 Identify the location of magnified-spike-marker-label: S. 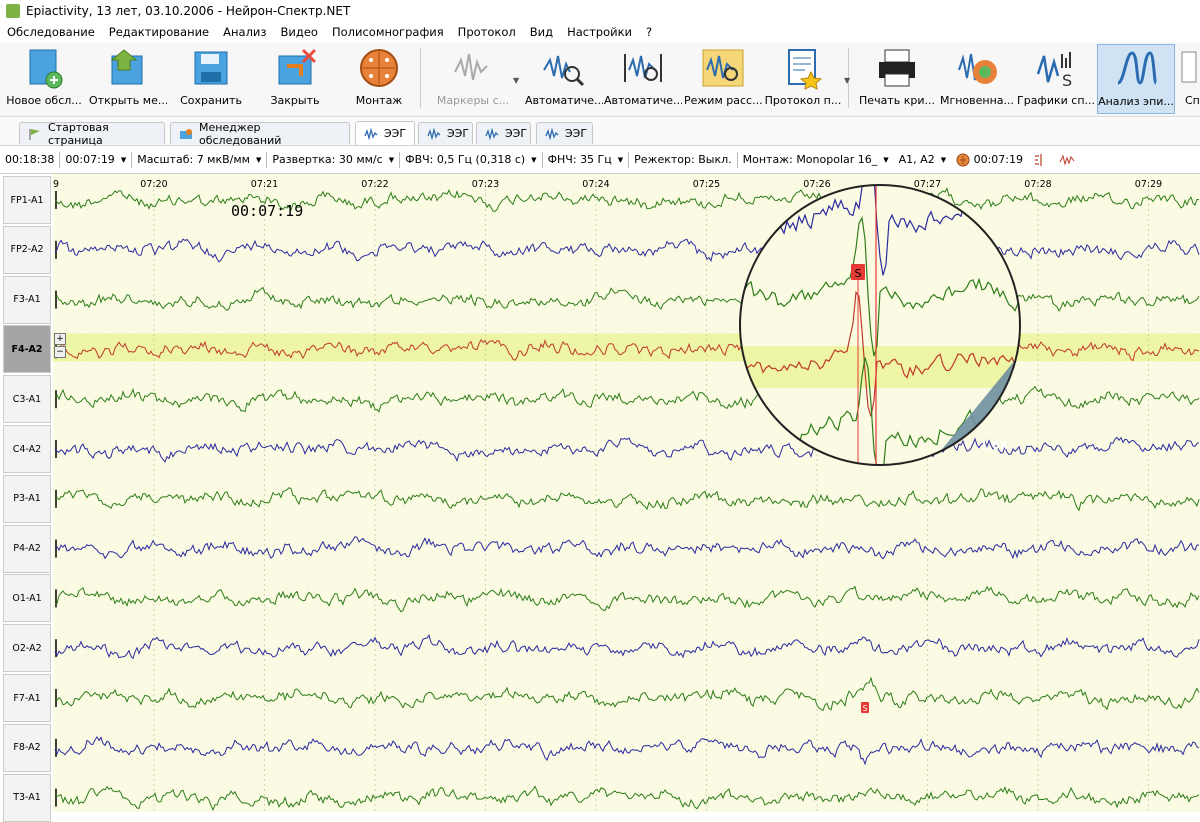
(858, 273).